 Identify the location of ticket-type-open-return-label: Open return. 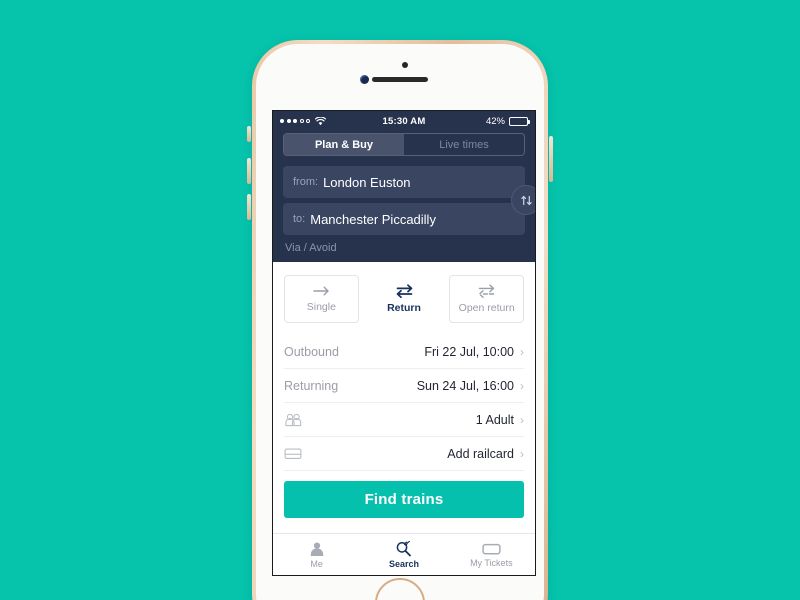
(486, 308).